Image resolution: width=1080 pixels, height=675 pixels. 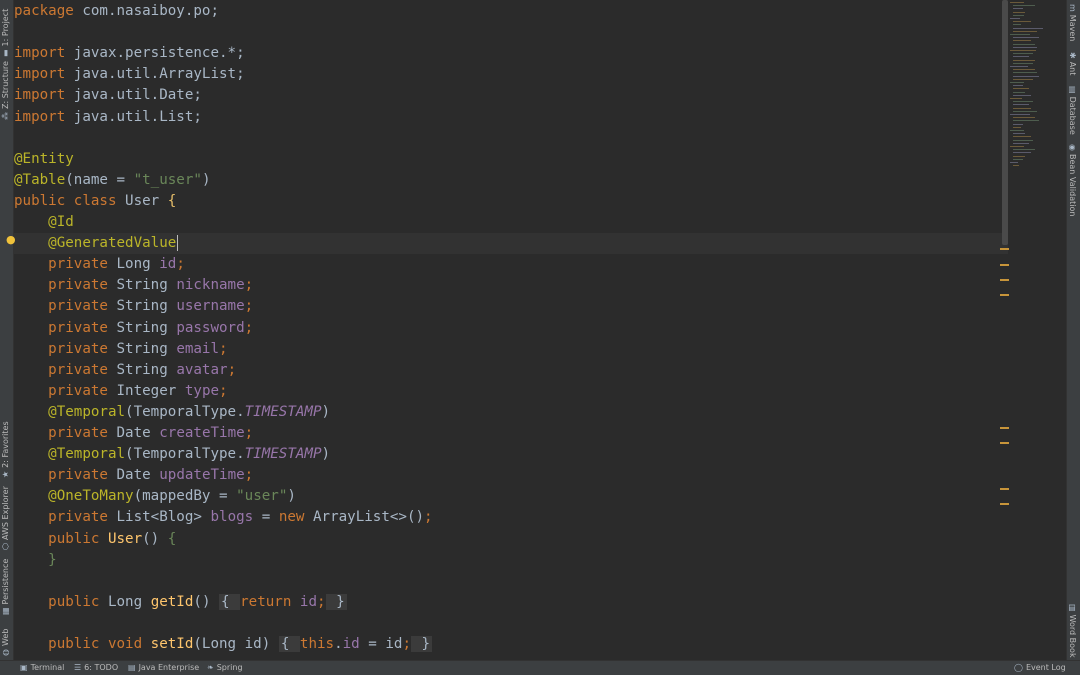 I want to click on tool-tab-word-book: ▥ Word Book, so click(x=1072, y=631).